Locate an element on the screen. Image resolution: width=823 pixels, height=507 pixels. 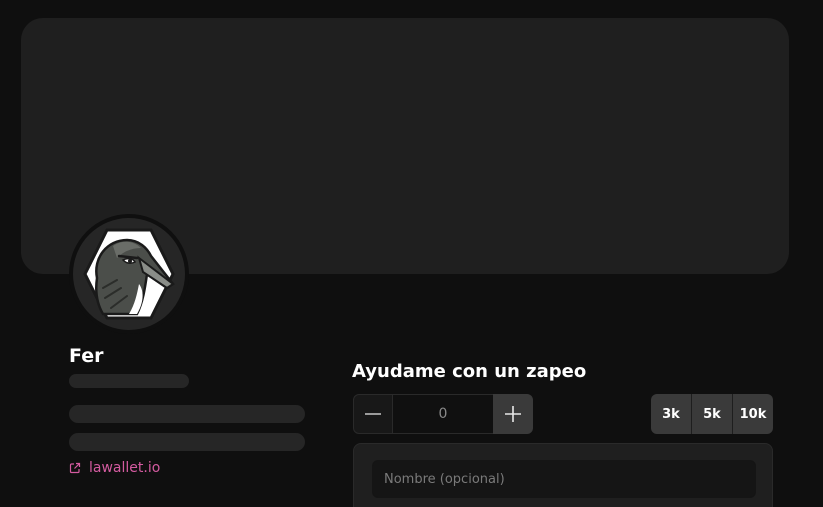
avatar is located at coordinates (129, 274).